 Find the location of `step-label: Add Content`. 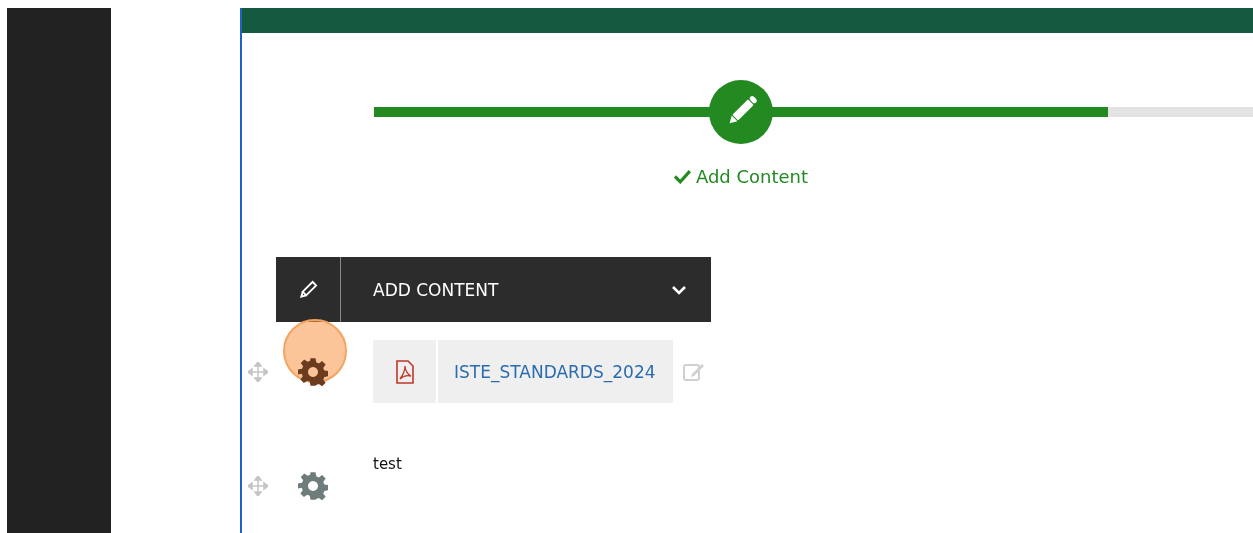

step-label: Add Content is located at coordinates (752, 176).